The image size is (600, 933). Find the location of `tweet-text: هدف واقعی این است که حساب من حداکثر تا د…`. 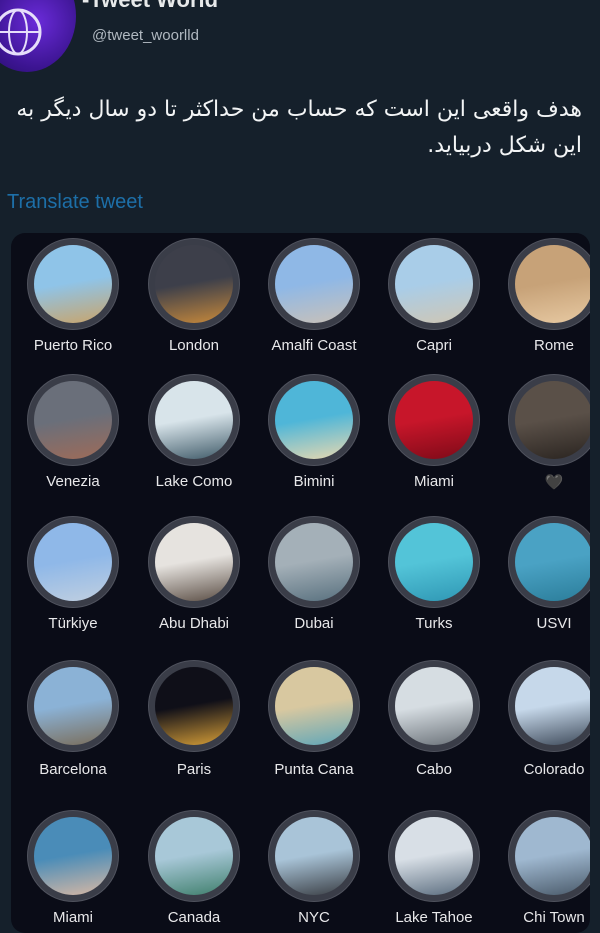

tweet-text: هدف واقعی این است که حساب من حداکثر تا د… is located at coordinates (299, 127).